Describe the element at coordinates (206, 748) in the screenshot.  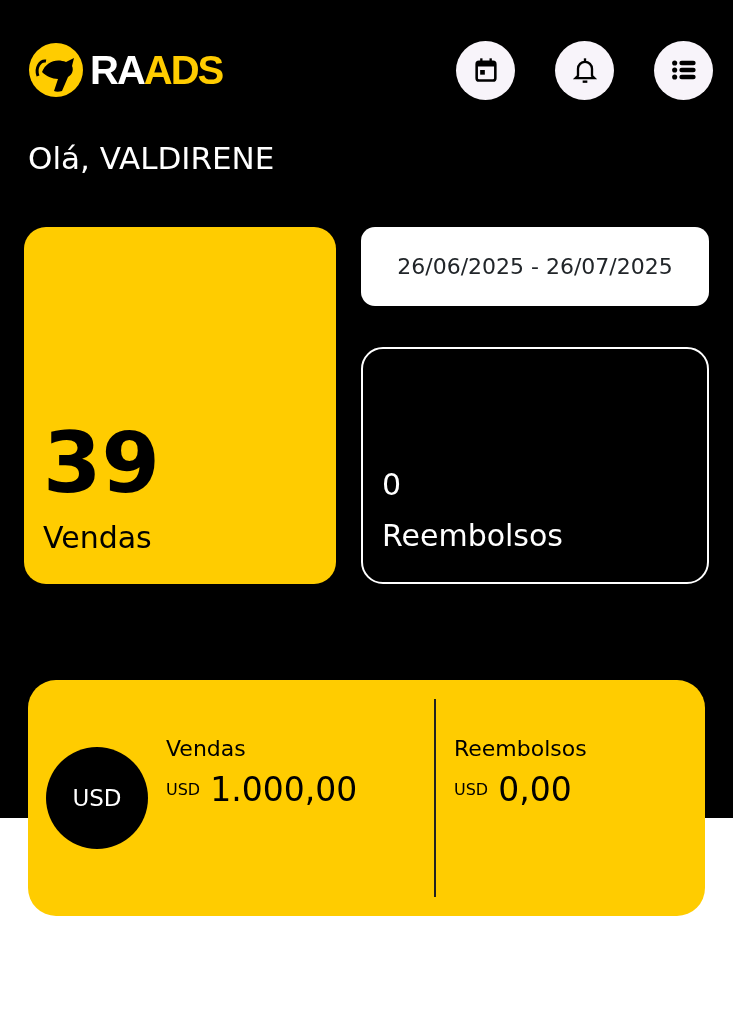
I see `amount-label: Vendas` at that location.